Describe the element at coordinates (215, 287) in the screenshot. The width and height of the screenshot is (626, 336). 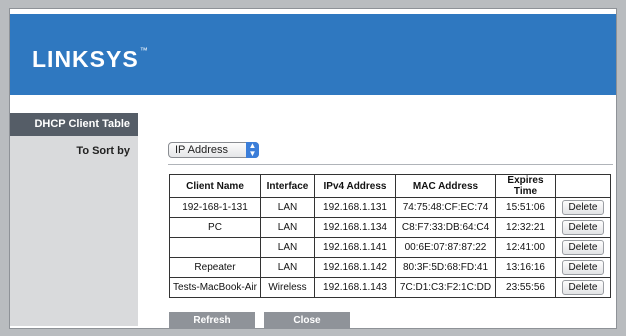
I see `cell-client-name: Tests-MacBook-Air` at that location.